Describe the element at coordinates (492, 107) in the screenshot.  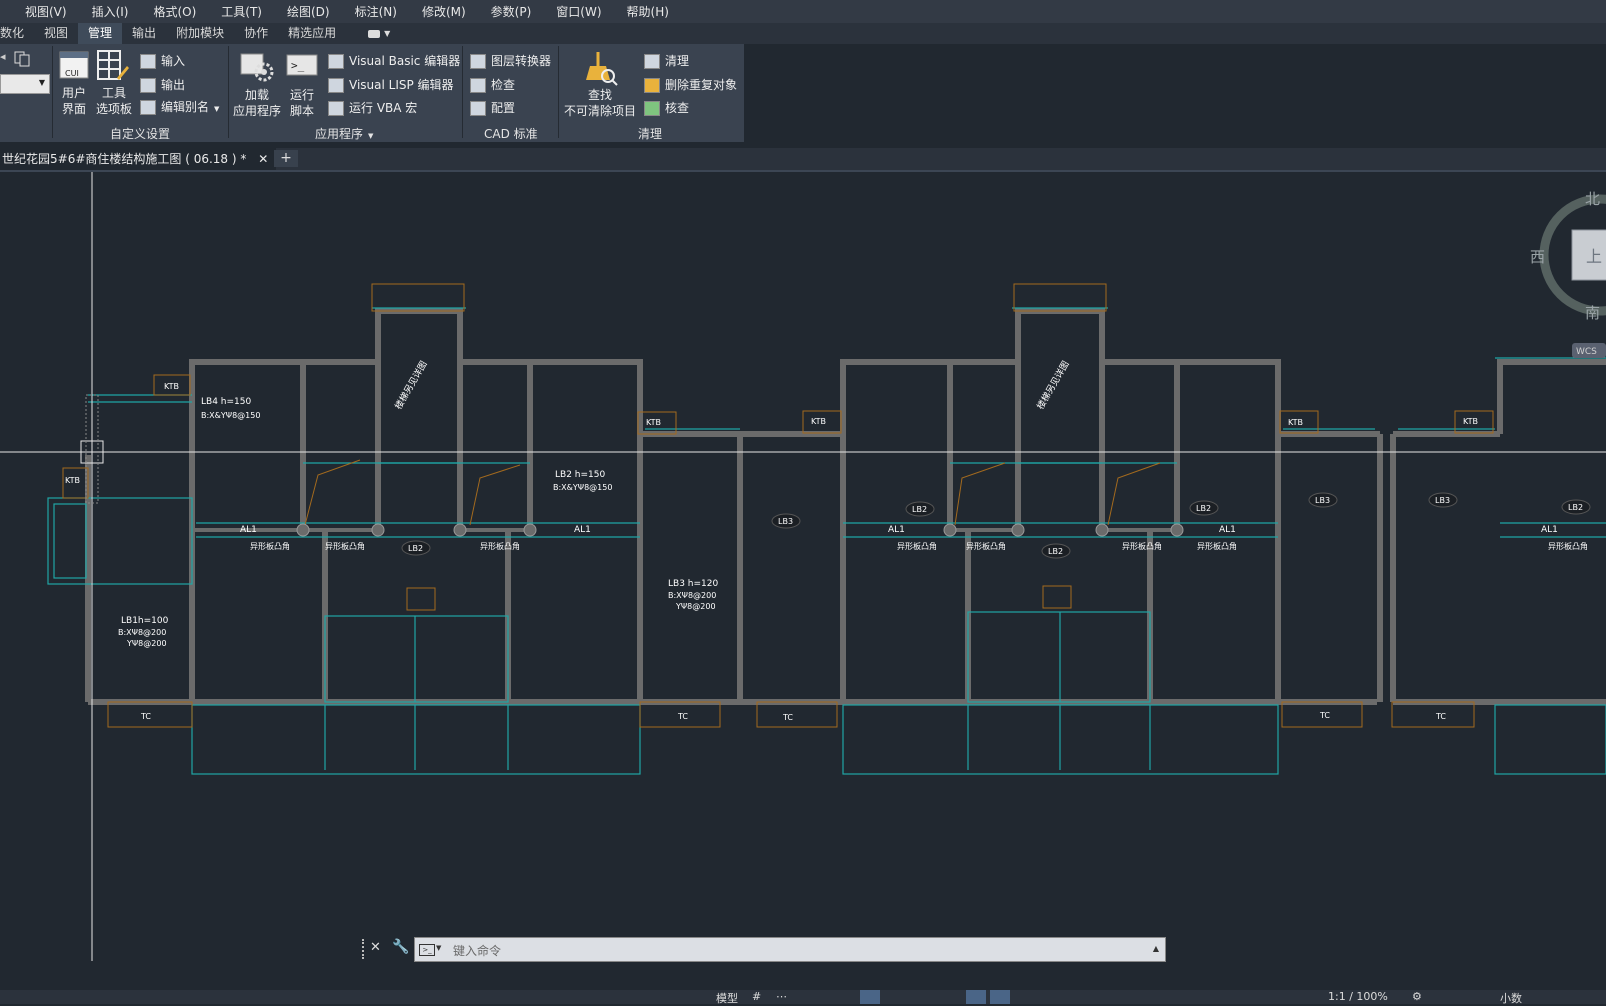
I see `configure-standards-button: 配置` at that location.